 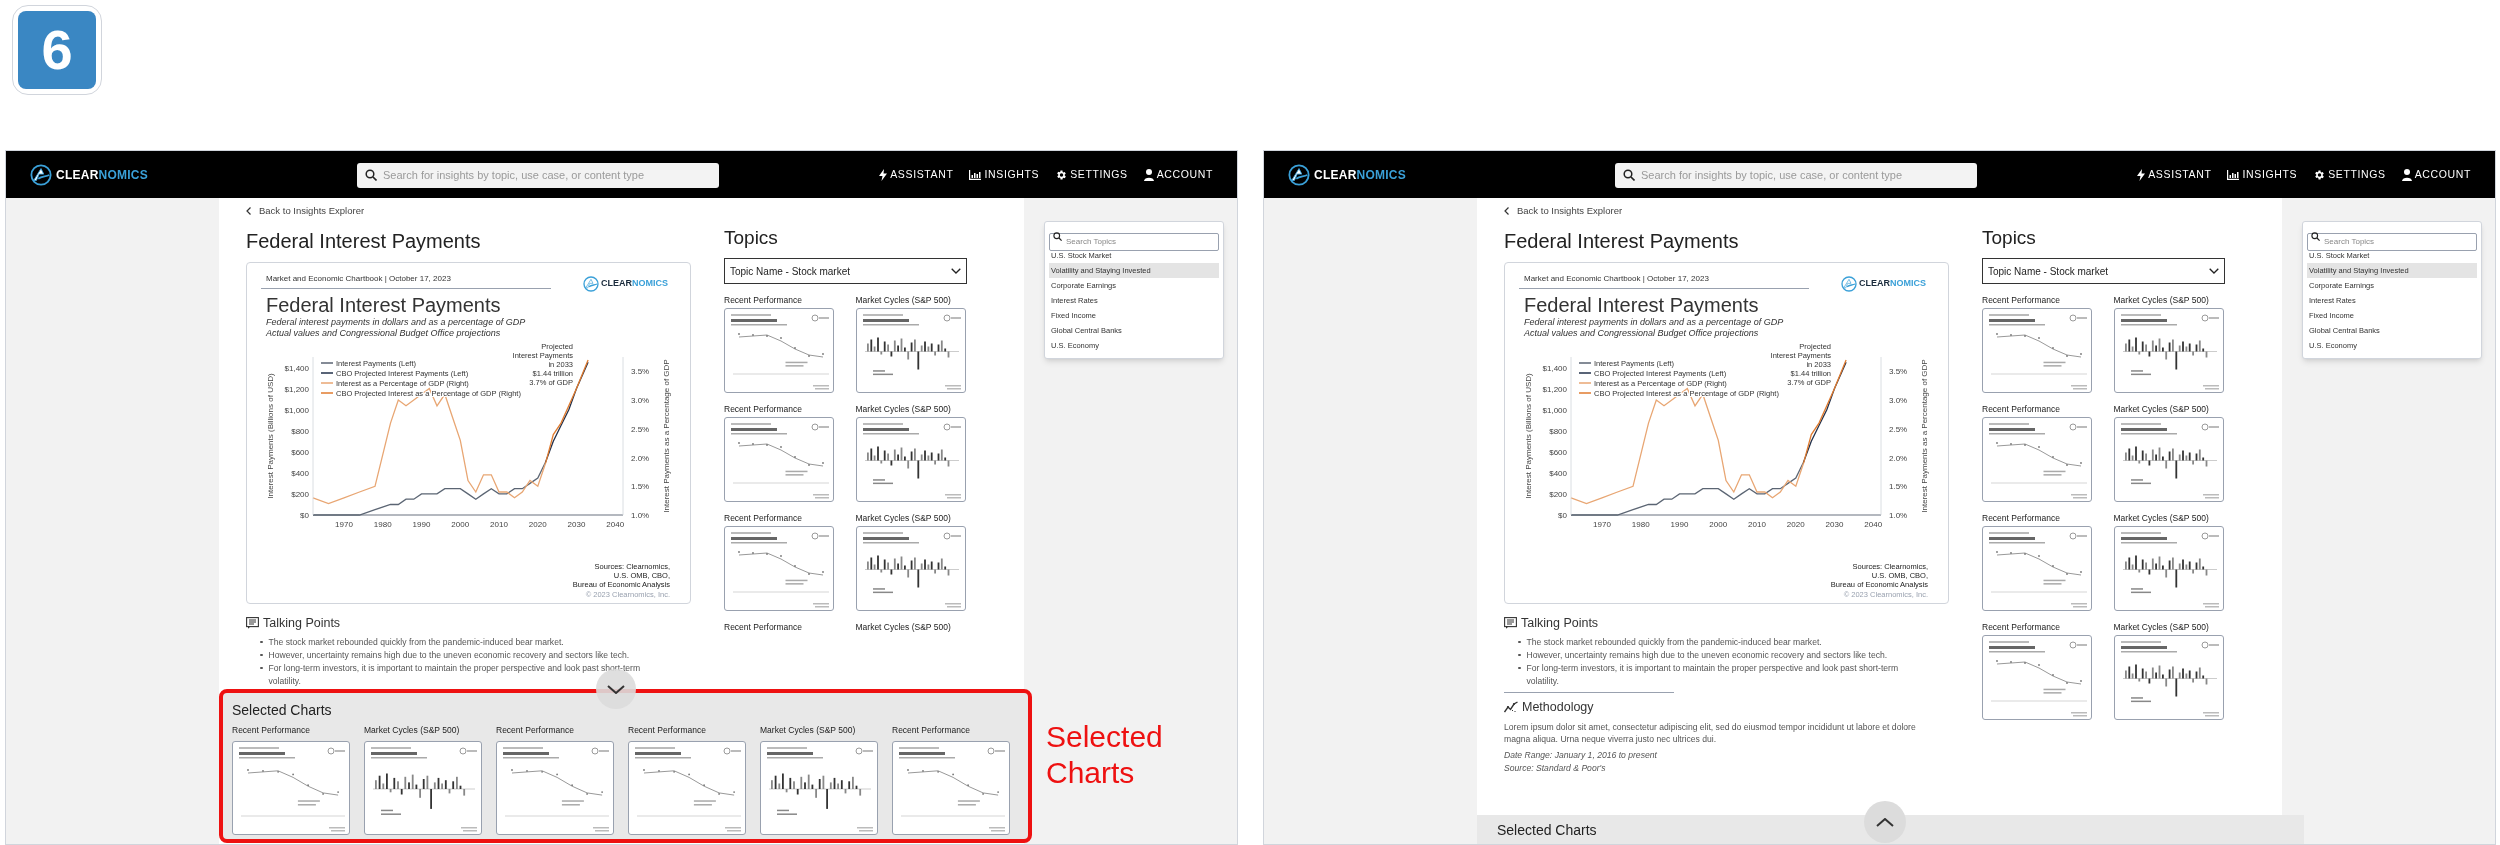 What do you see at coordinates (252, 623) in the screenshot?
I see `list-icon` at bounding box center [252, 623].